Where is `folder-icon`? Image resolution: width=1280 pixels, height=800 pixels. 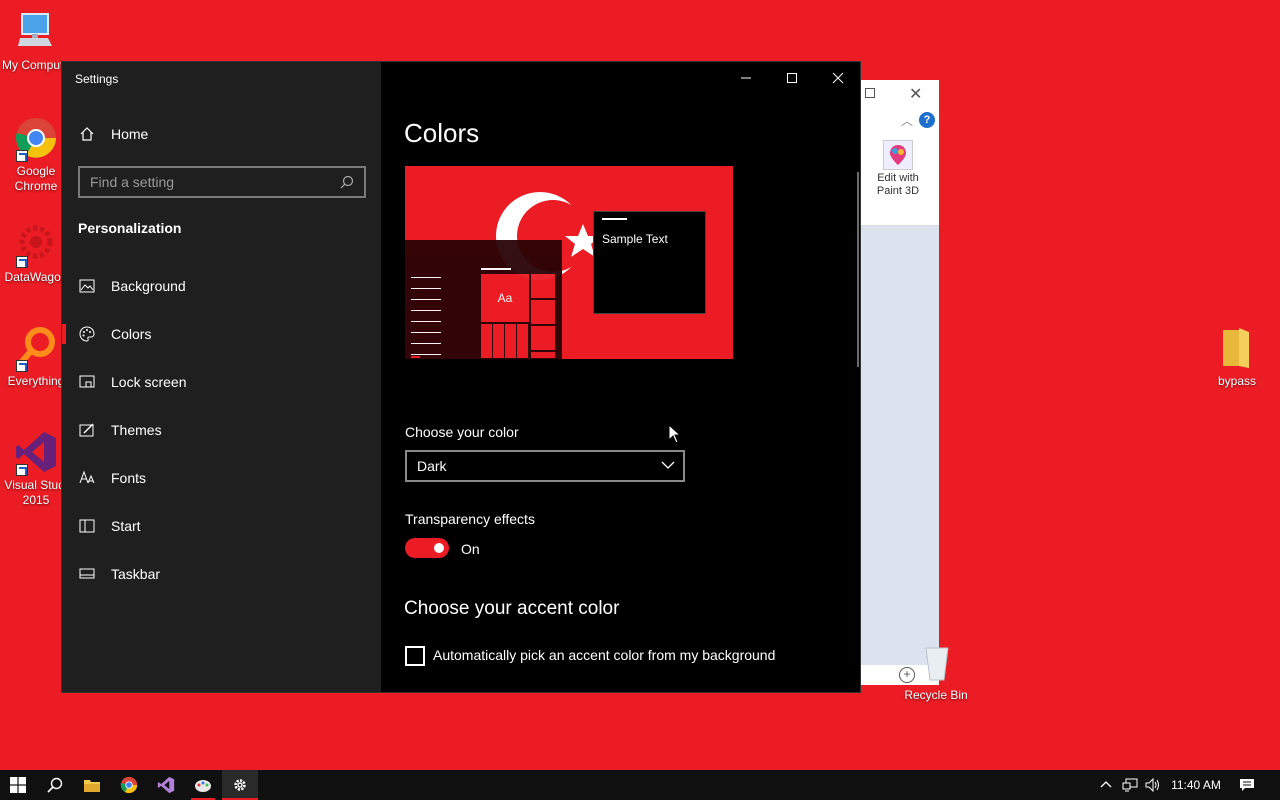
folder-icon is located at coordinates (1237, 348).